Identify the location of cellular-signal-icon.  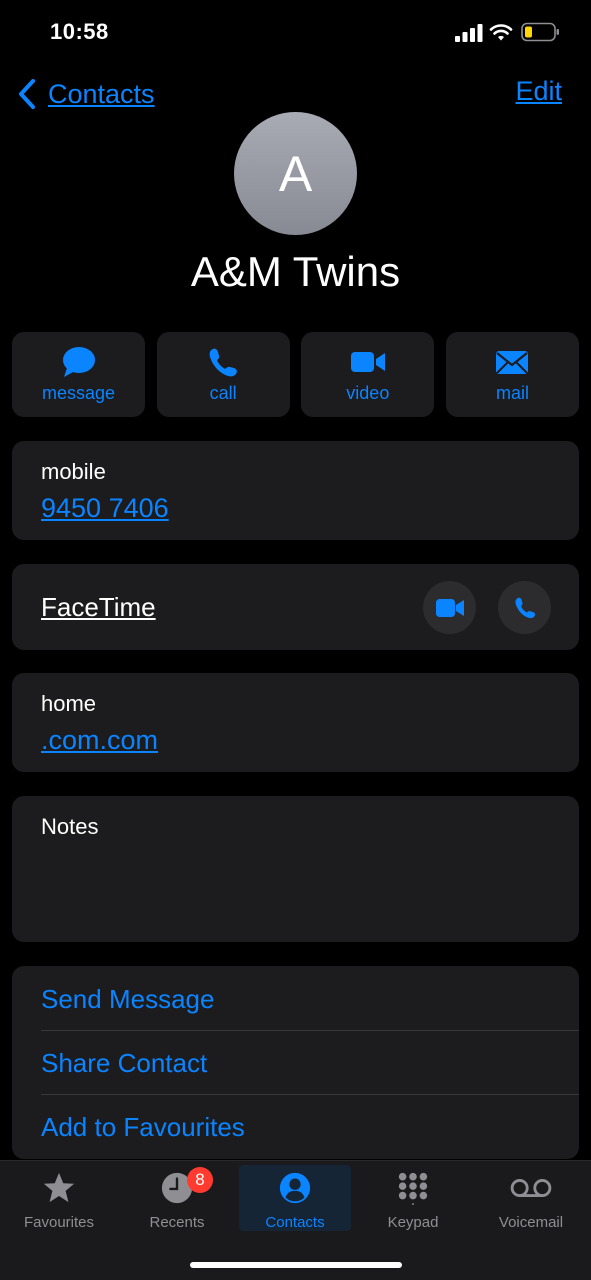
(469, 33).